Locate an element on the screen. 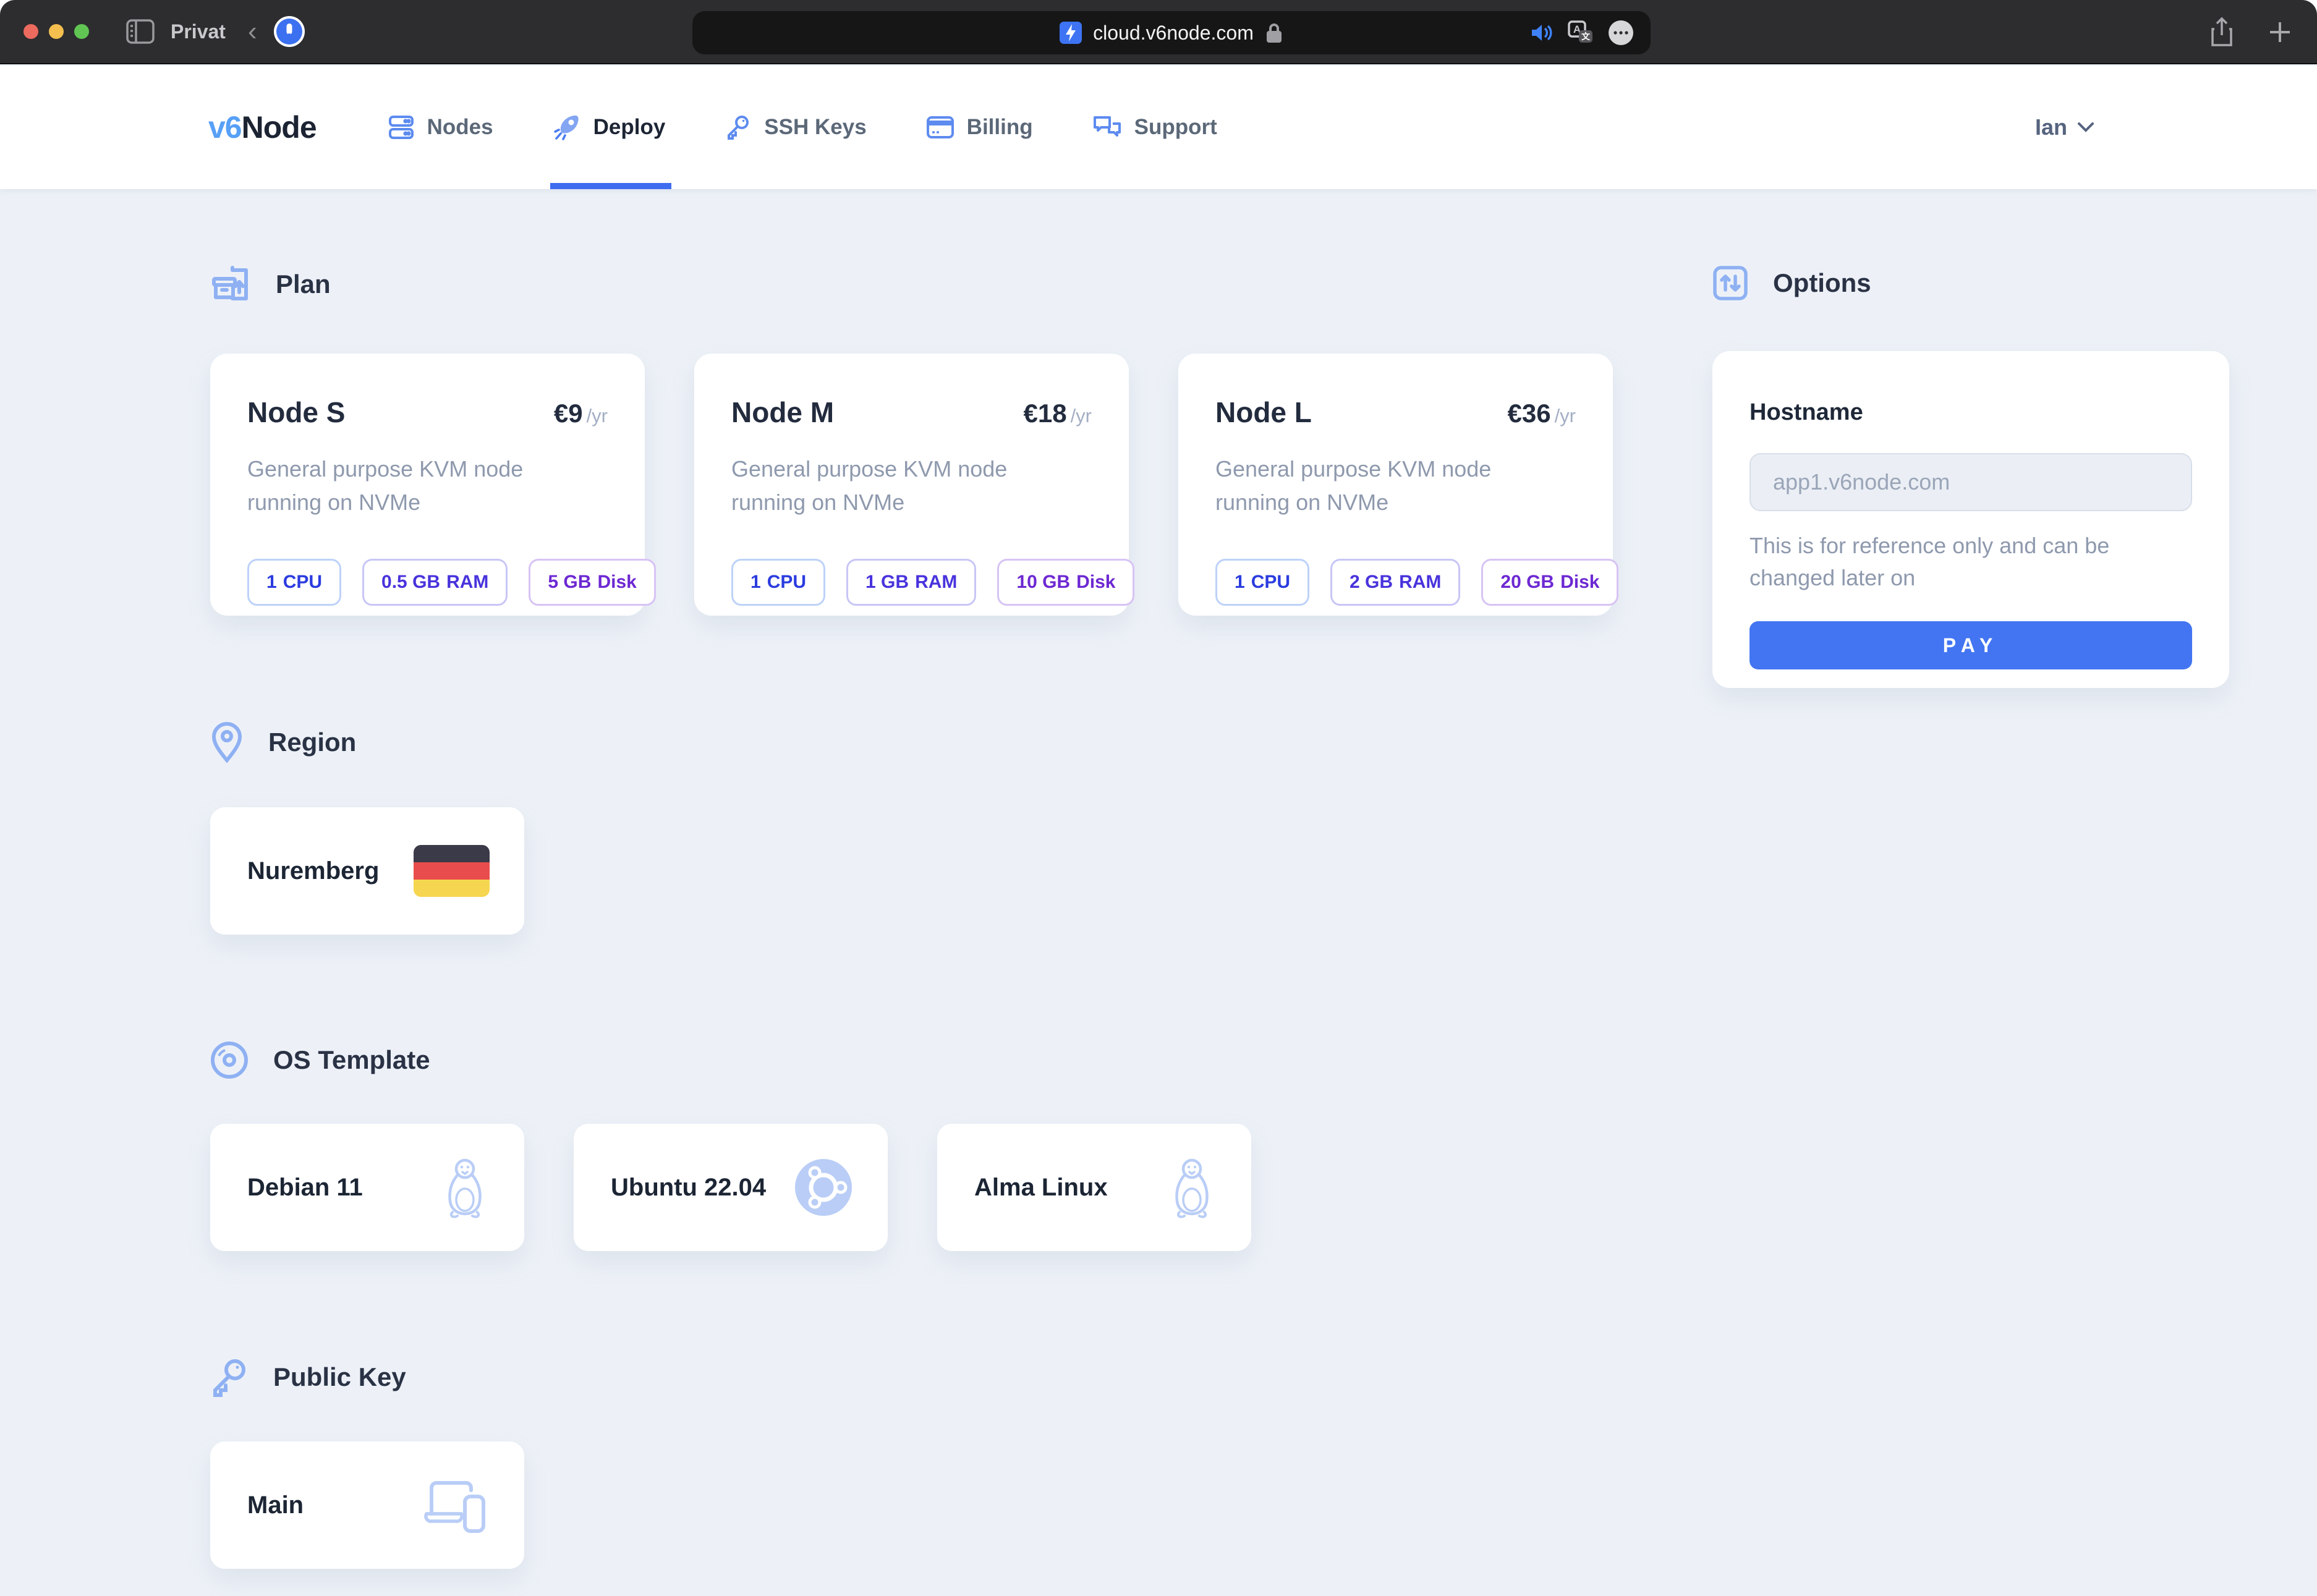  disk-badge: 10 GB Disk is located at coordinates (1066, 582).